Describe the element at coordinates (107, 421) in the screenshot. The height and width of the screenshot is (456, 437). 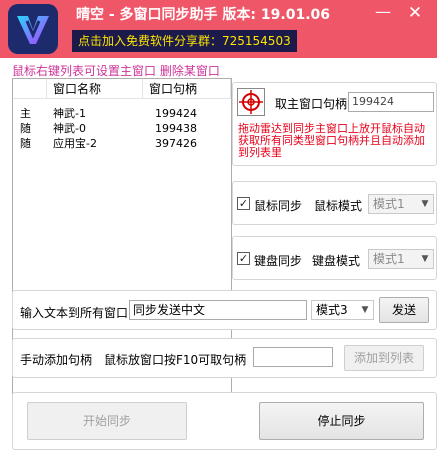
I see `start-sync-button: 开始同步` at that location.